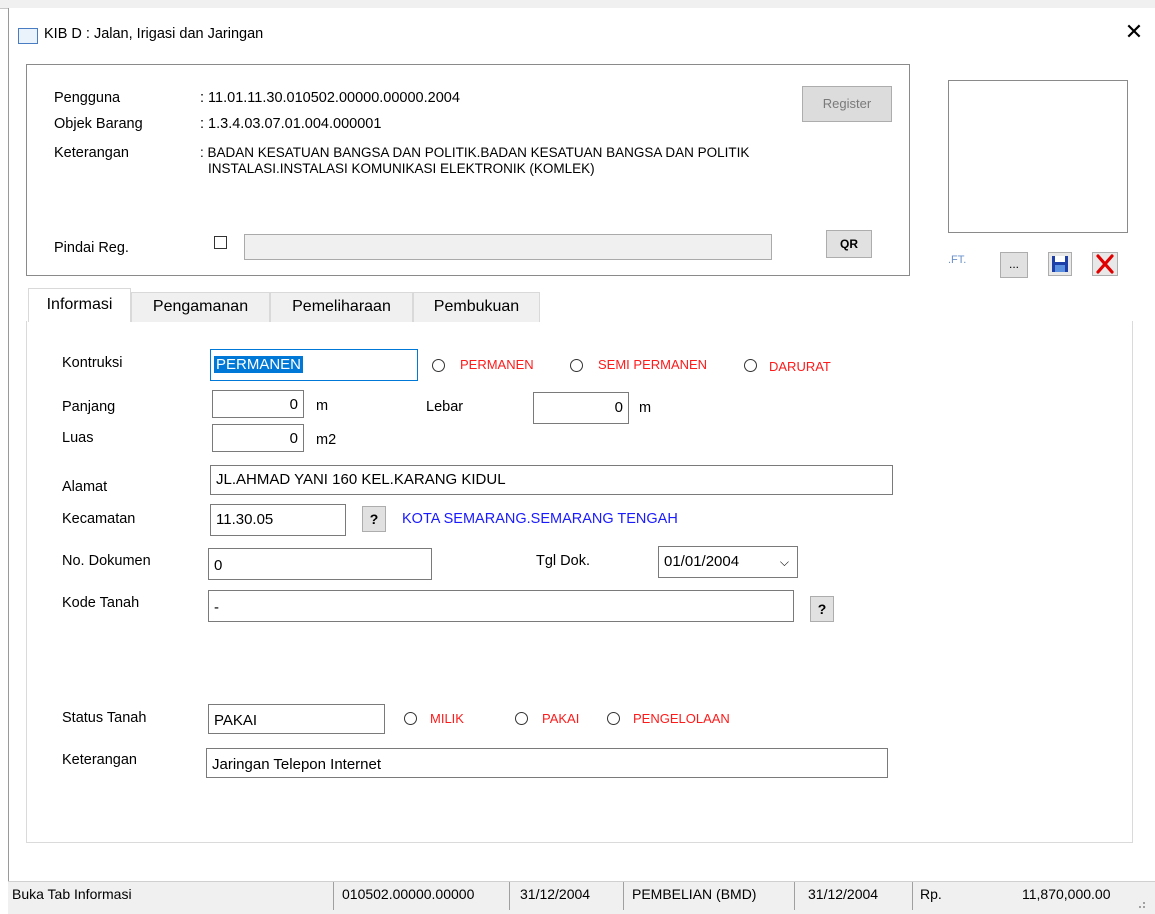  Describe the element at coordinates (258, 404) in the screenshot. I see `panjang-input: 0` at that location.